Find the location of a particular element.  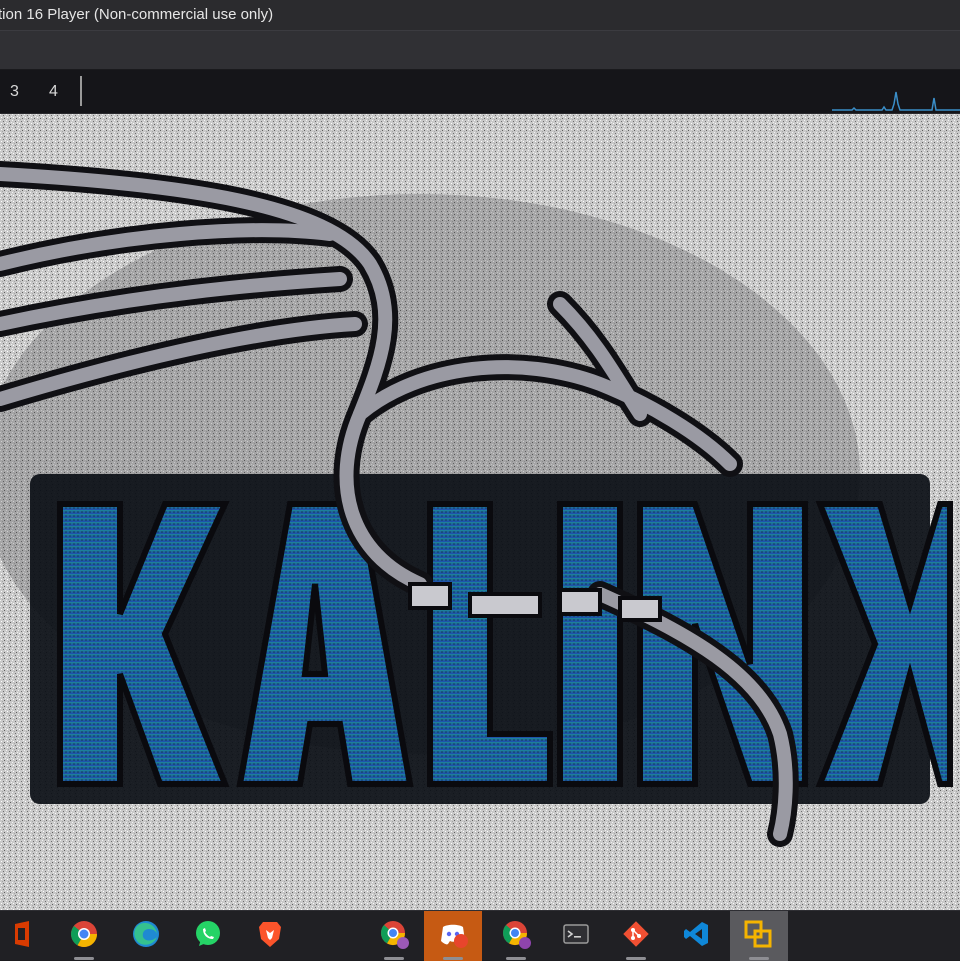

brave-icon is located at coordinates (270, 934).